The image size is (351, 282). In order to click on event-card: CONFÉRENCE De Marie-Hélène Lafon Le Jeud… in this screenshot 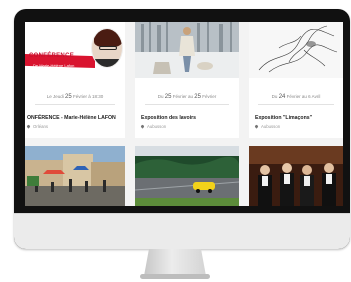, I will do `click(75, 80)`.